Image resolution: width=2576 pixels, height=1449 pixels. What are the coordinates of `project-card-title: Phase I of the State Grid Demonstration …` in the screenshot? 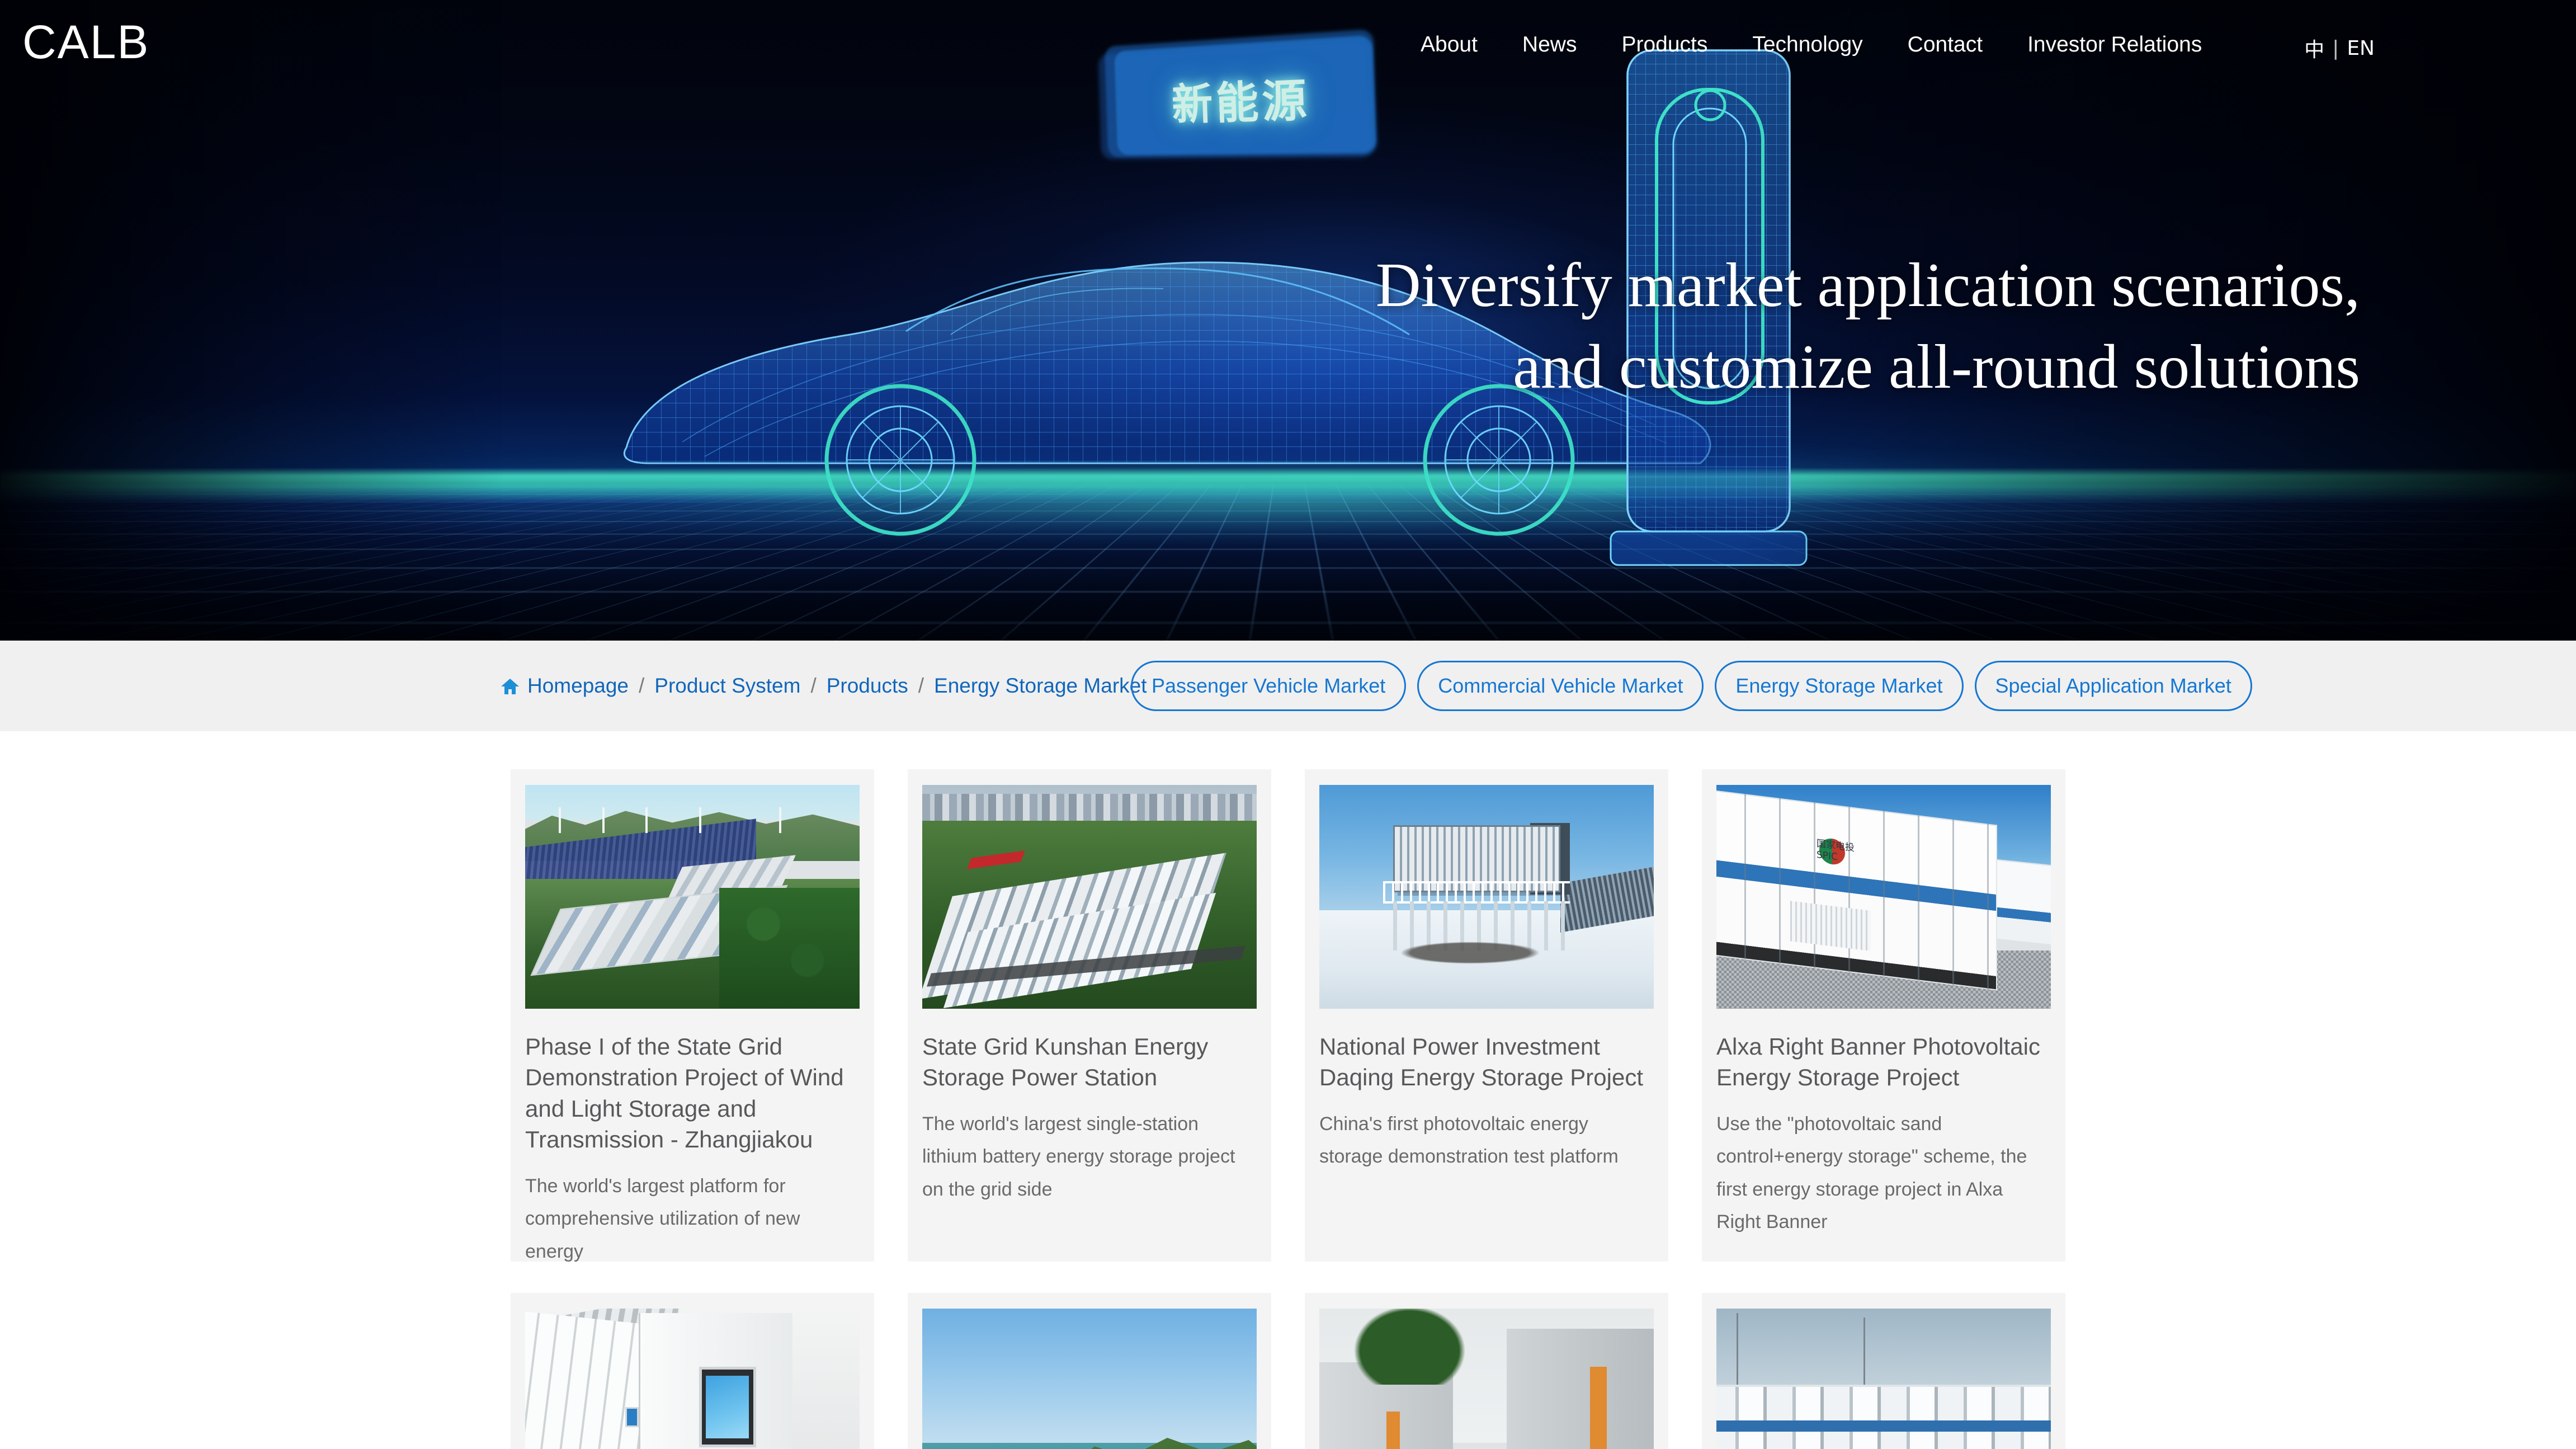 It's located at (684, 1093).